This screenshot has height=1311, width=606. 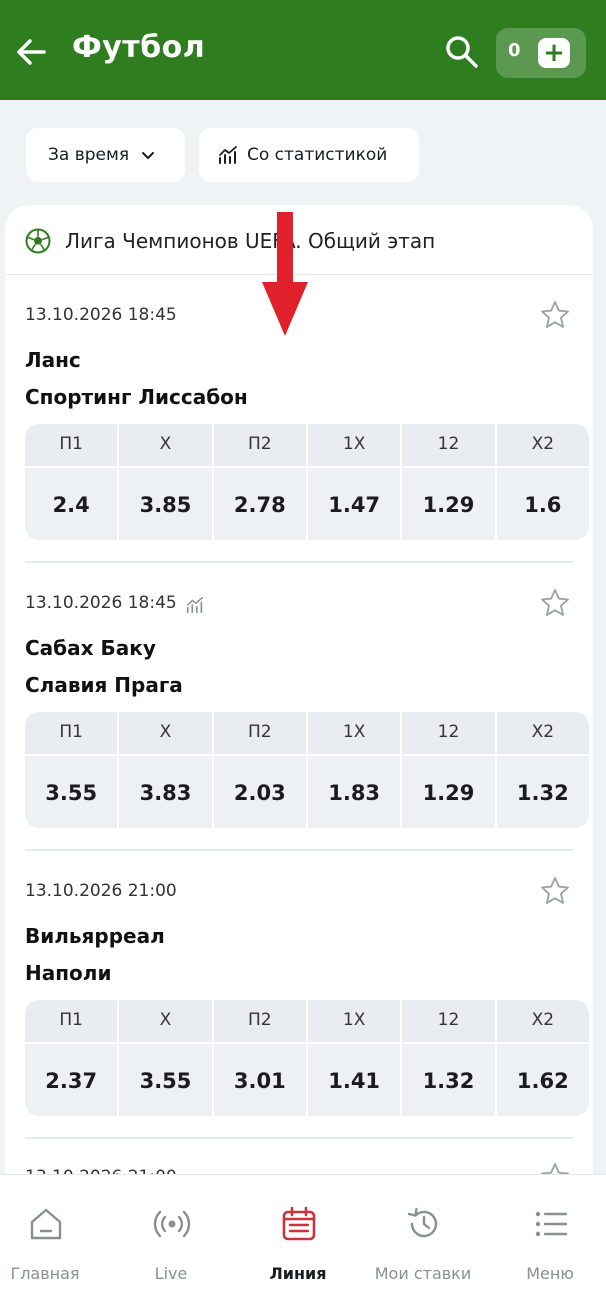 I want to click on odd-1x: 1X 1.47, so click(x=355, y=482).